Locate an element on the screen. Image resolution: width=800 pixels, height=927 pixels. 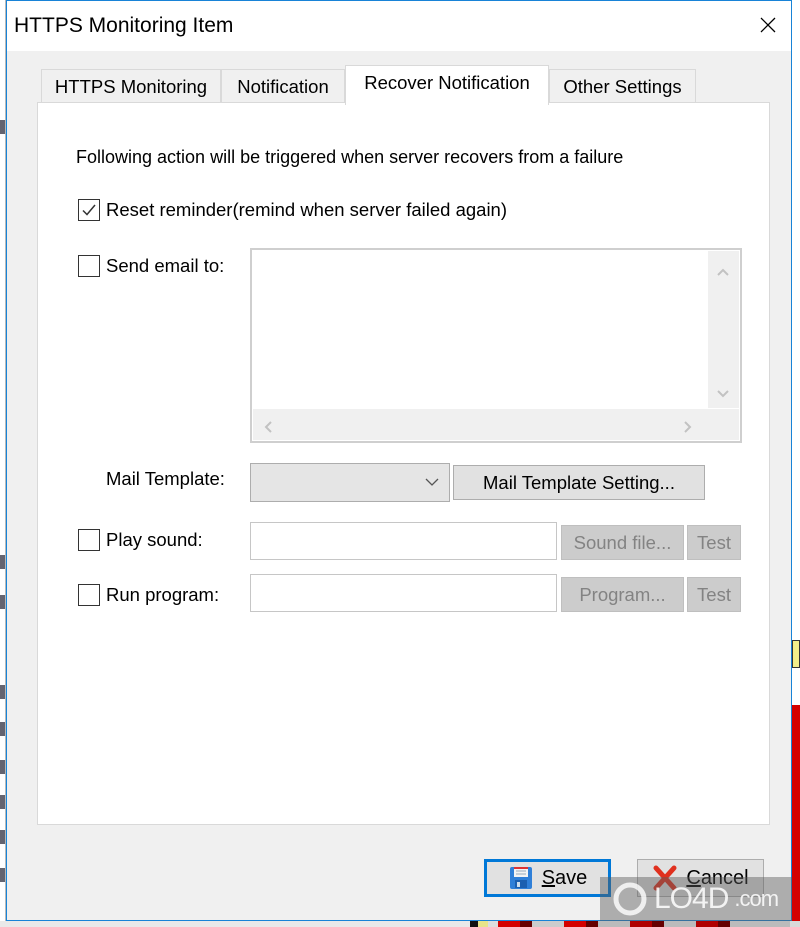
scroll-down-arrow is located at coordinates (723, 392).